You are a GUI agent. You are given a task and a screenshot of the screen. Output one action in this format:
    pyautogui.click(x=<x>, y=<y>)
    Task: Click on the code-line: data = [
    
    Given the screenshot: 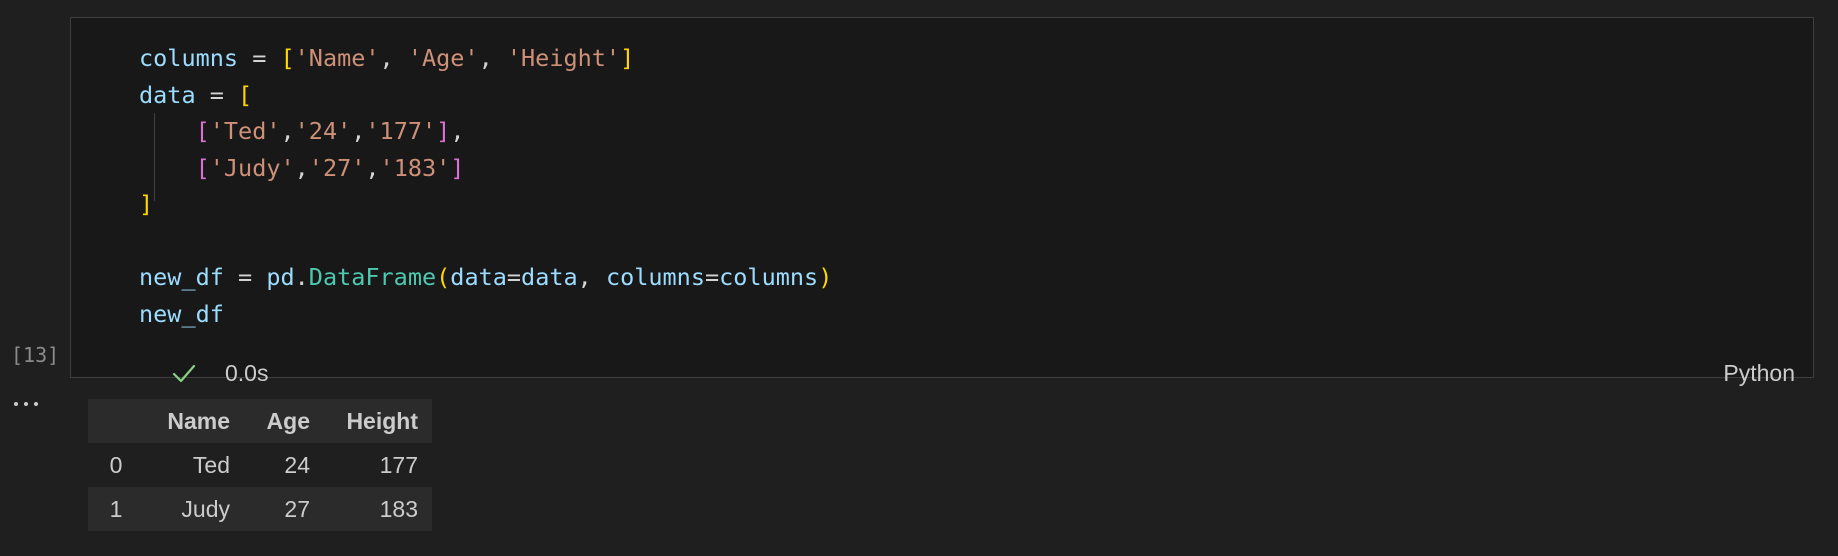 What is the action you would take?
    pyautogui.click(x=485, y=95)
    